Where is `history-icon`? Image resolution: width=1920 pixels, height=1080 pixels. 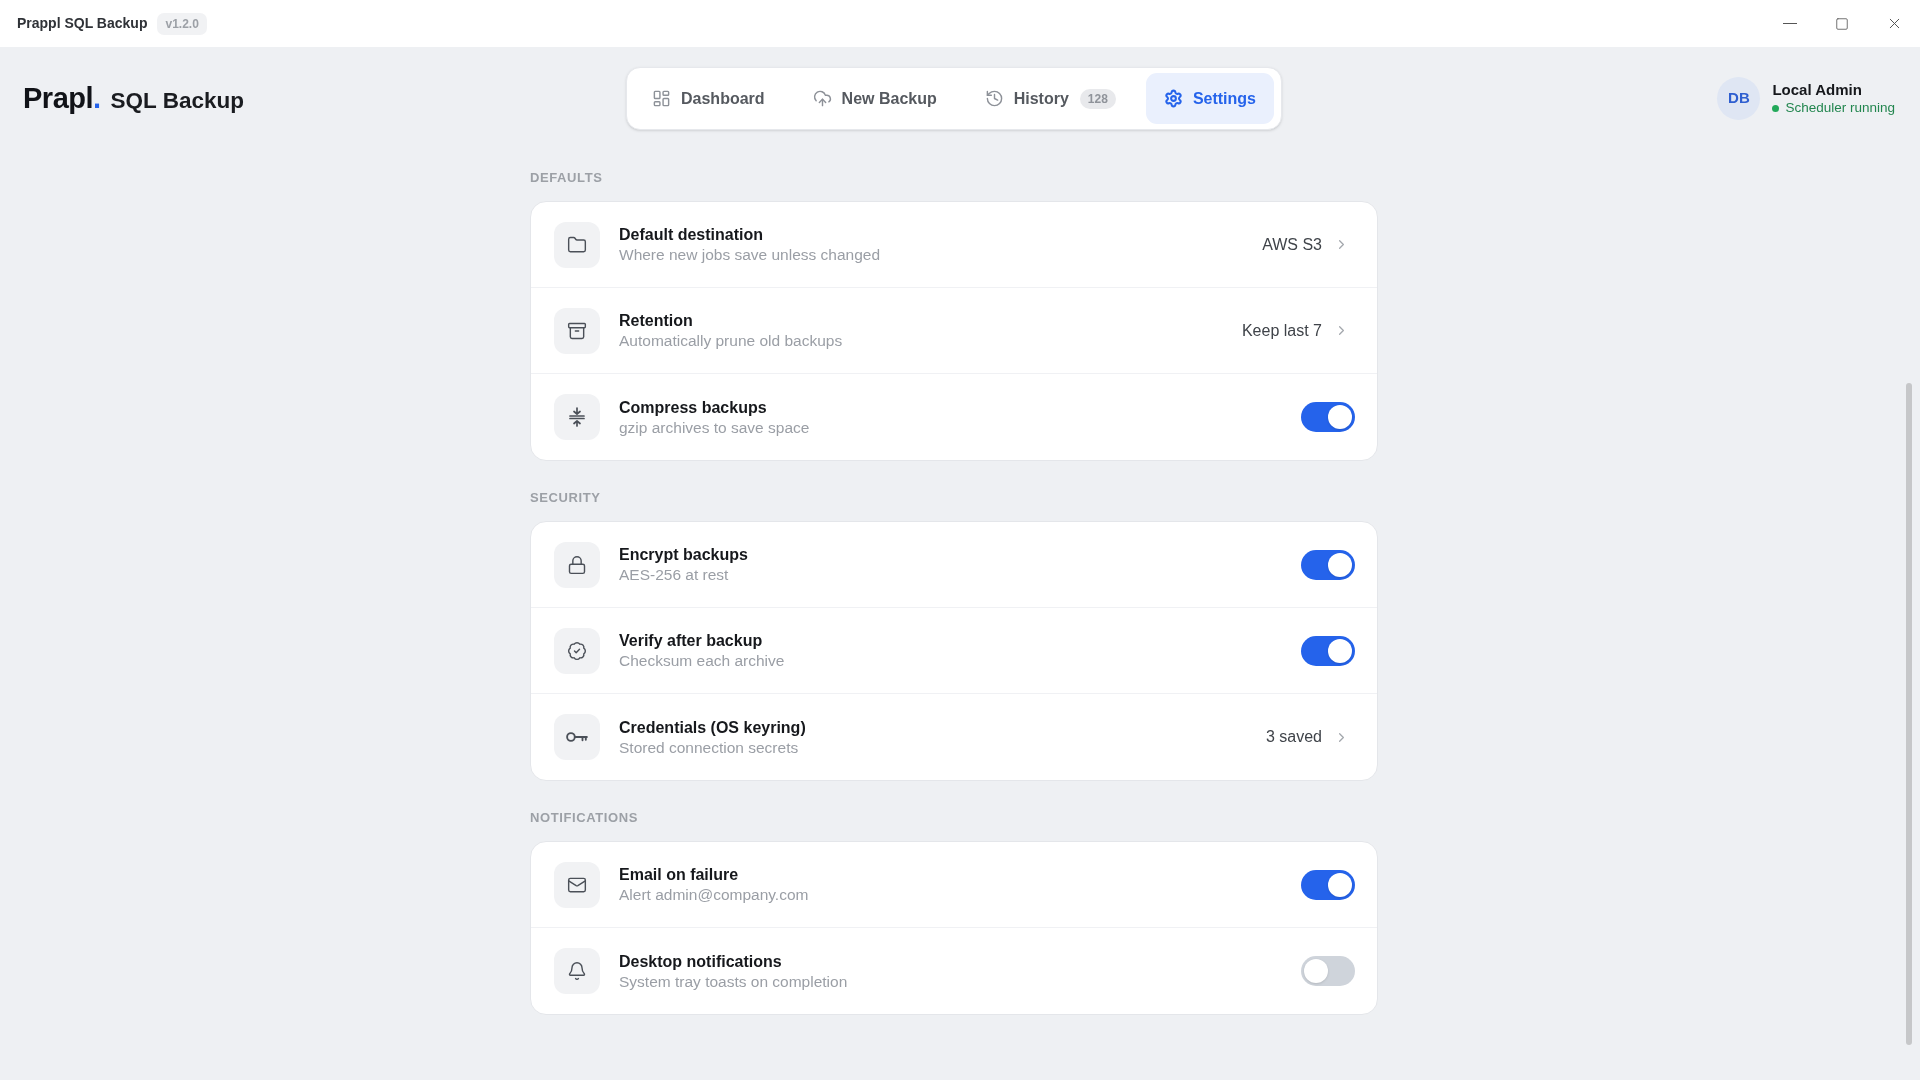
history-icon is located at coordinates (994, 98).